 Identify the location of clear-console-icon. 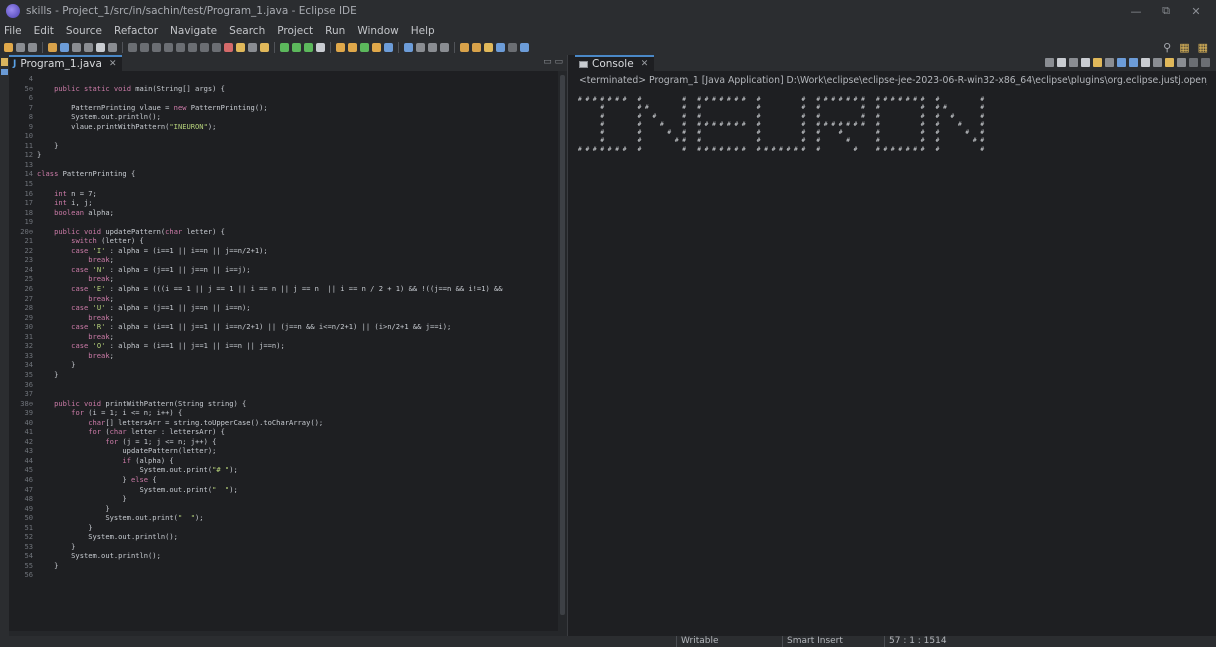
(1085, 62).